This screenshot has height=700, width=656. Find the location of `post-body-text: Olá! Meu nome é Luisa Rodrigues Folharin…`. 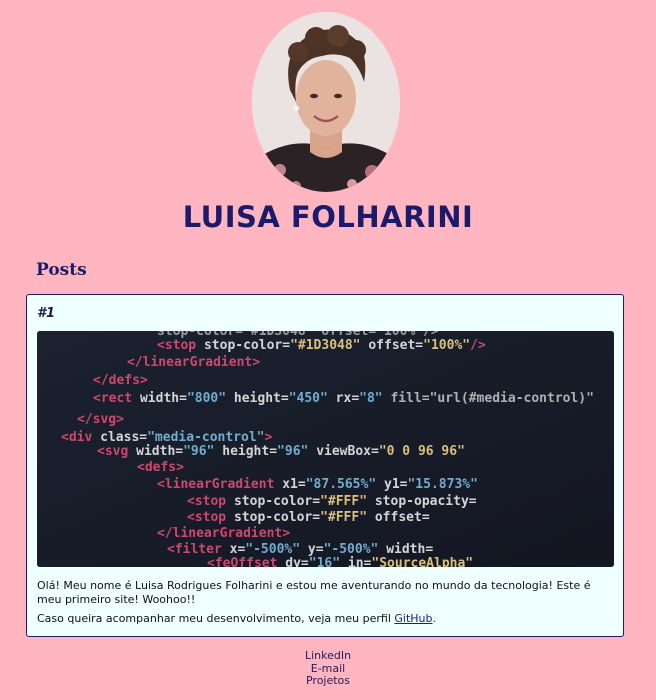

post-body-text: Olá! Meu nome é Luisa Rodrigues Folharin… is located at coordinates (314, 592).